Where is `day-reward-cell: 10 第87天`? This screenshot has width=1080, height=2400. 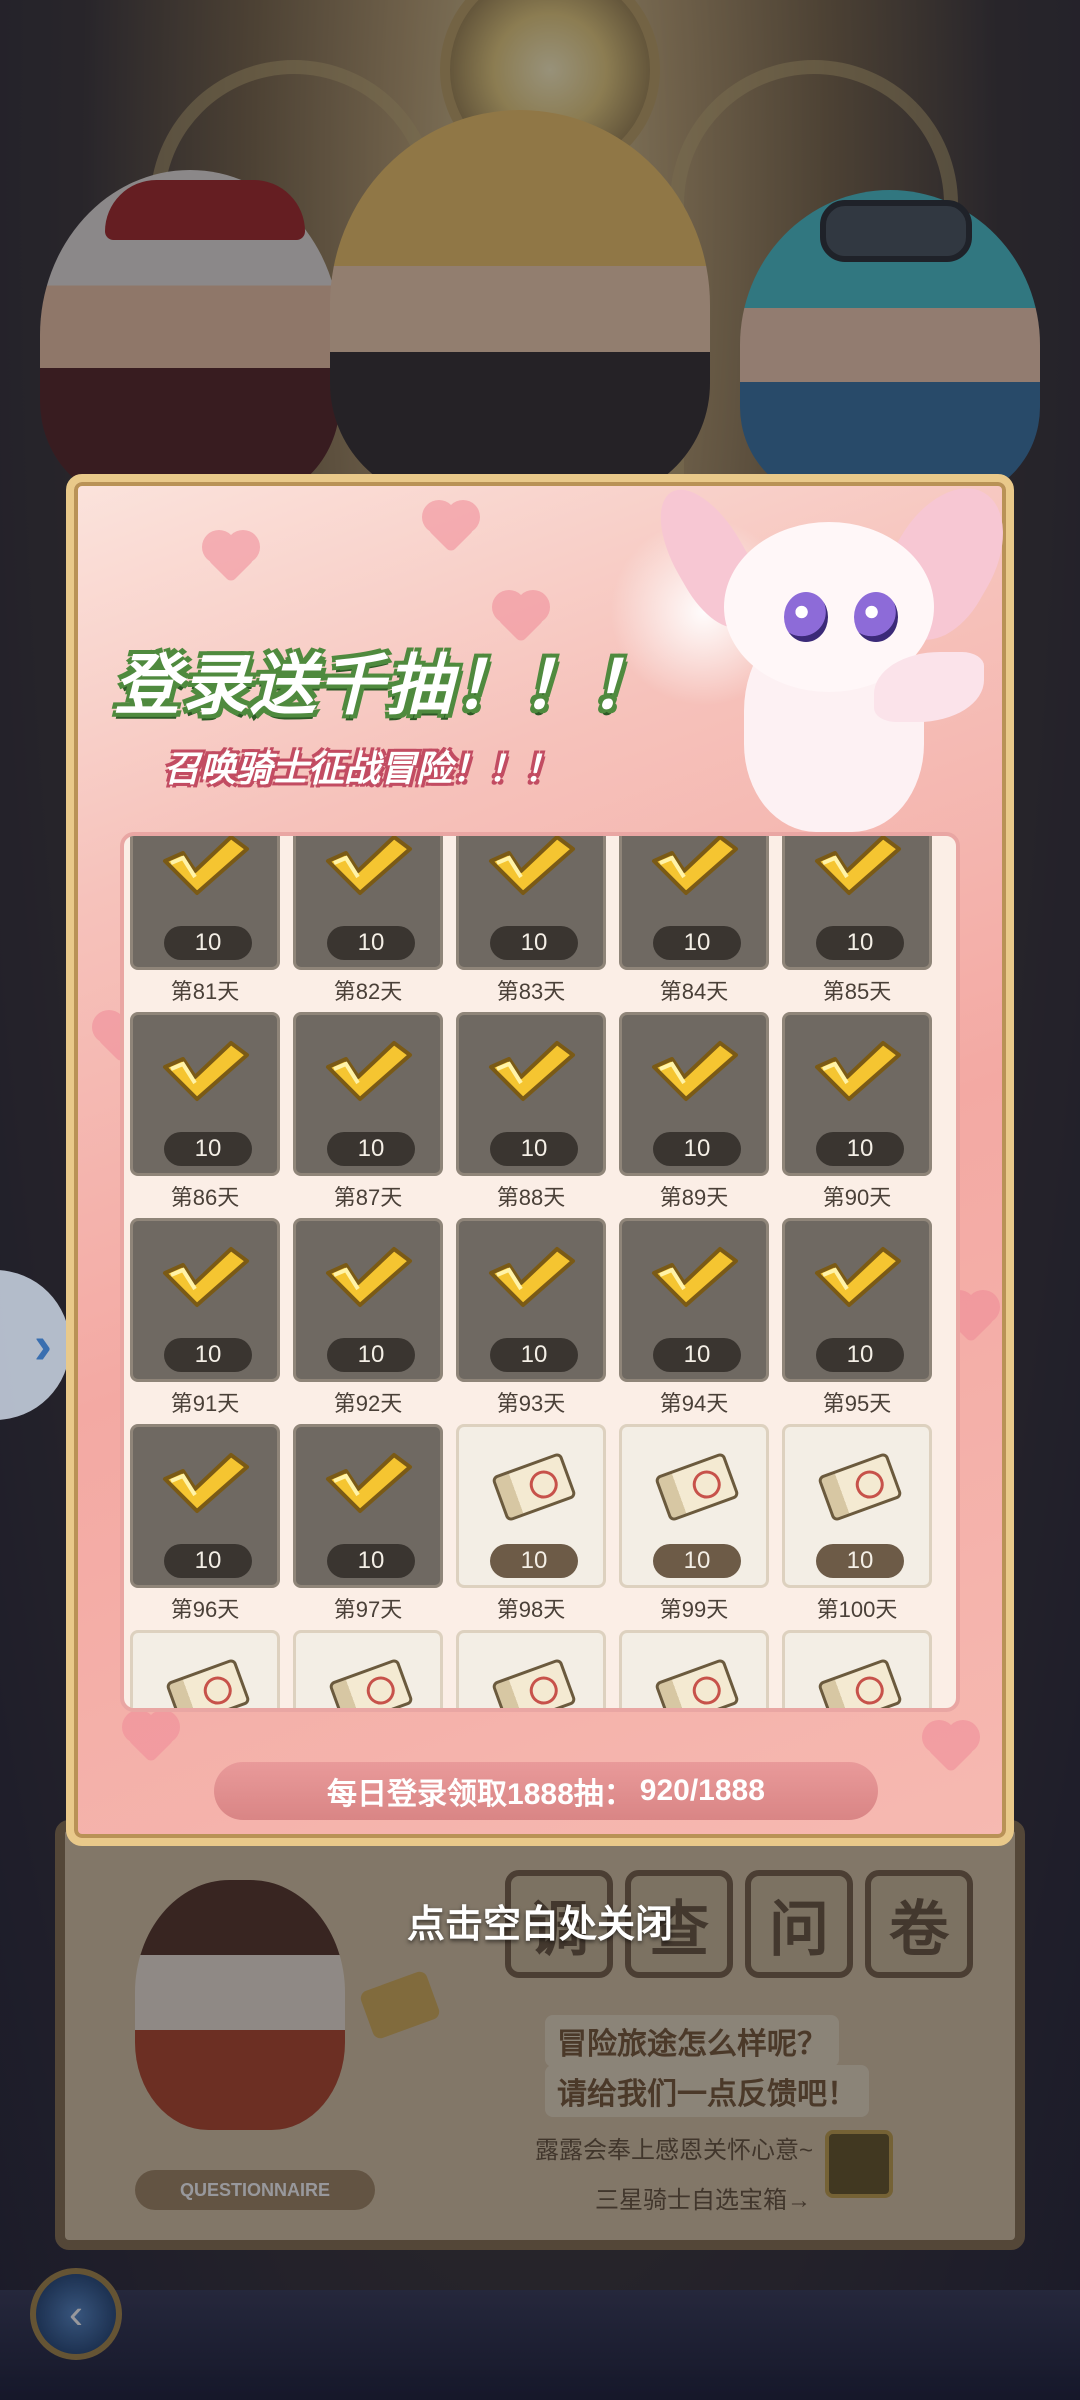 day-reward-cell: 10 第87天 is located at coordinates (368, 1112).